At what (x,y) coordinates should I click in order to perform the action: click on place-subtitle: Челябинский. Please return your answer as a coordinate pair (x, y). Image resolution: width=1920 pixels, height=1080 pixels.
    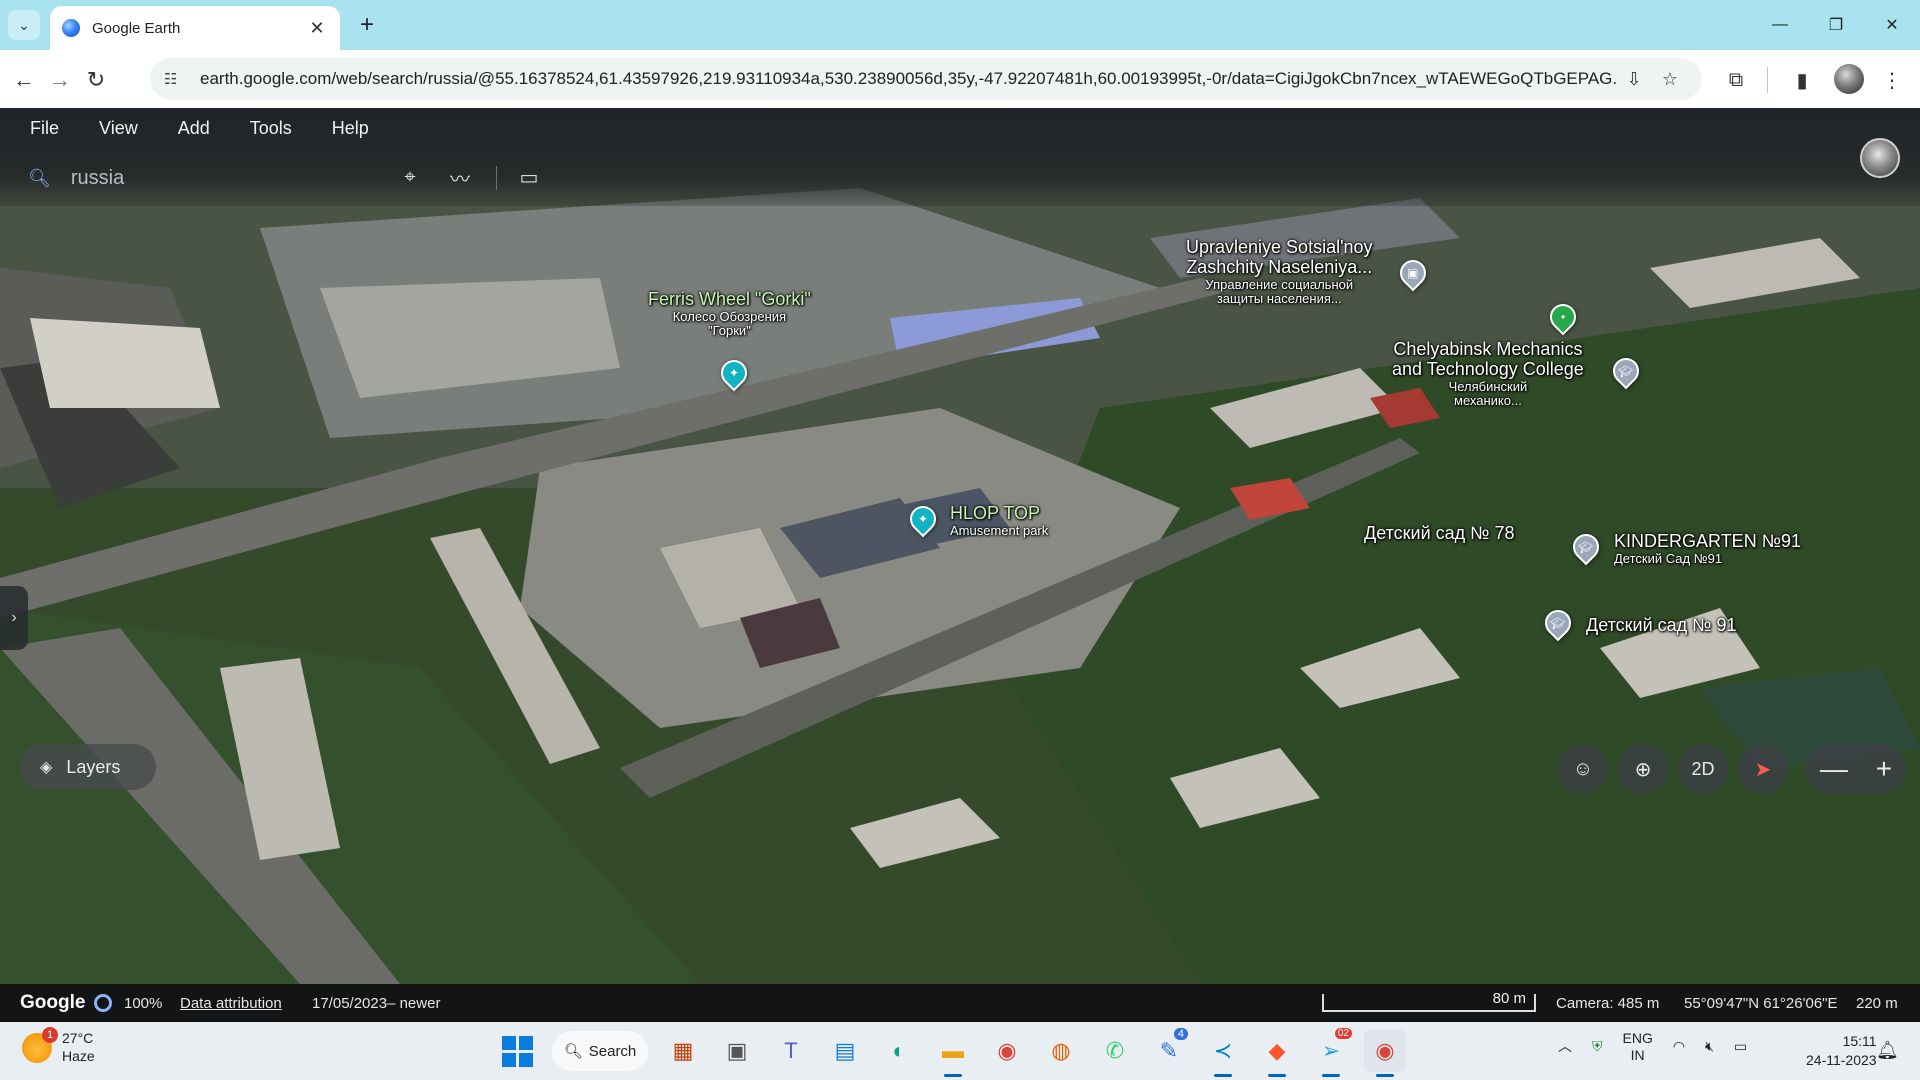
    Looking at the image, I should click on (1488, 386).